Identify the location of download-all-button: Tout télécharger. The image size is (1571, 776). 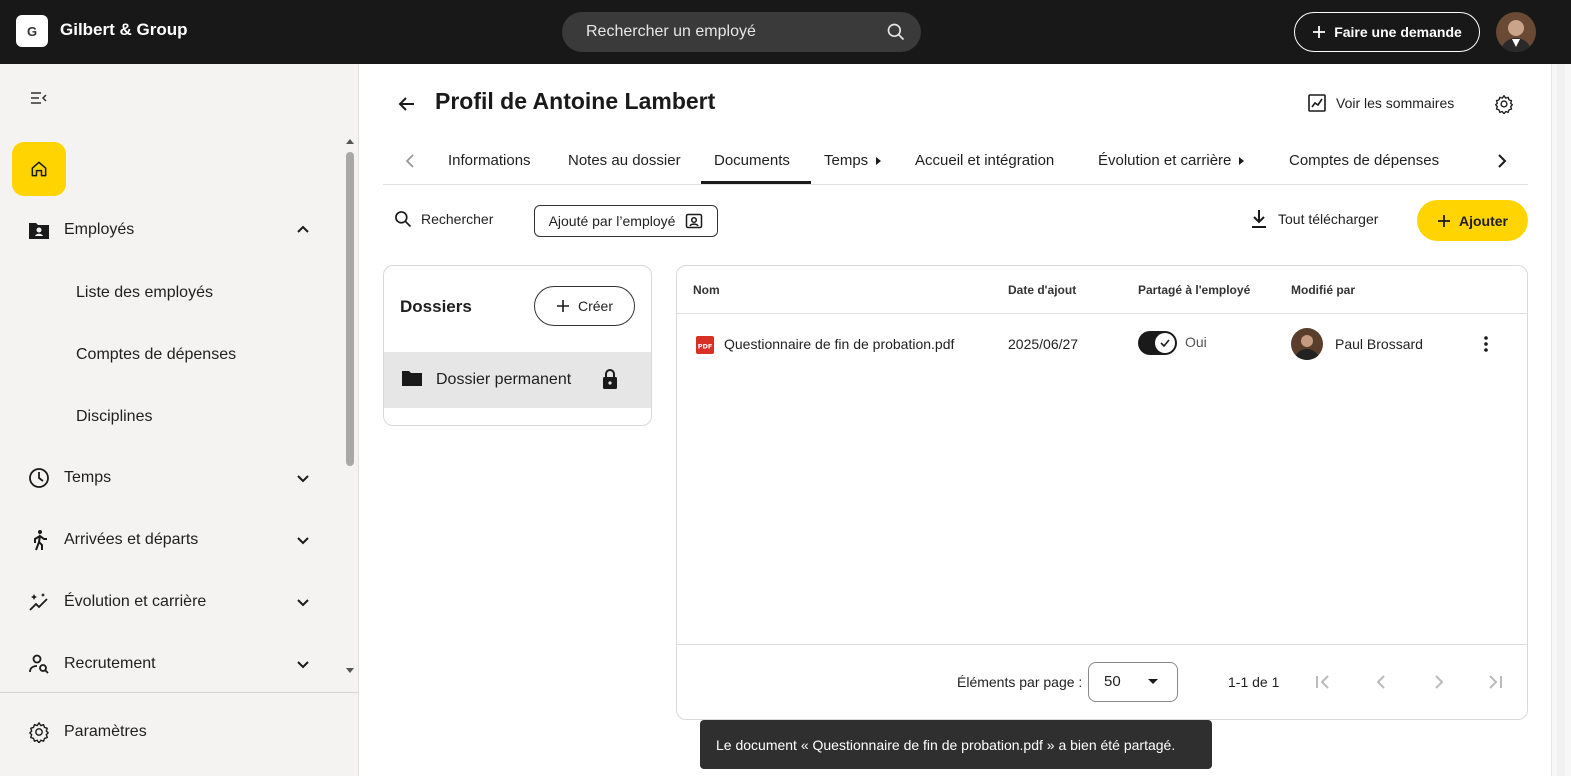
(1314, 219).